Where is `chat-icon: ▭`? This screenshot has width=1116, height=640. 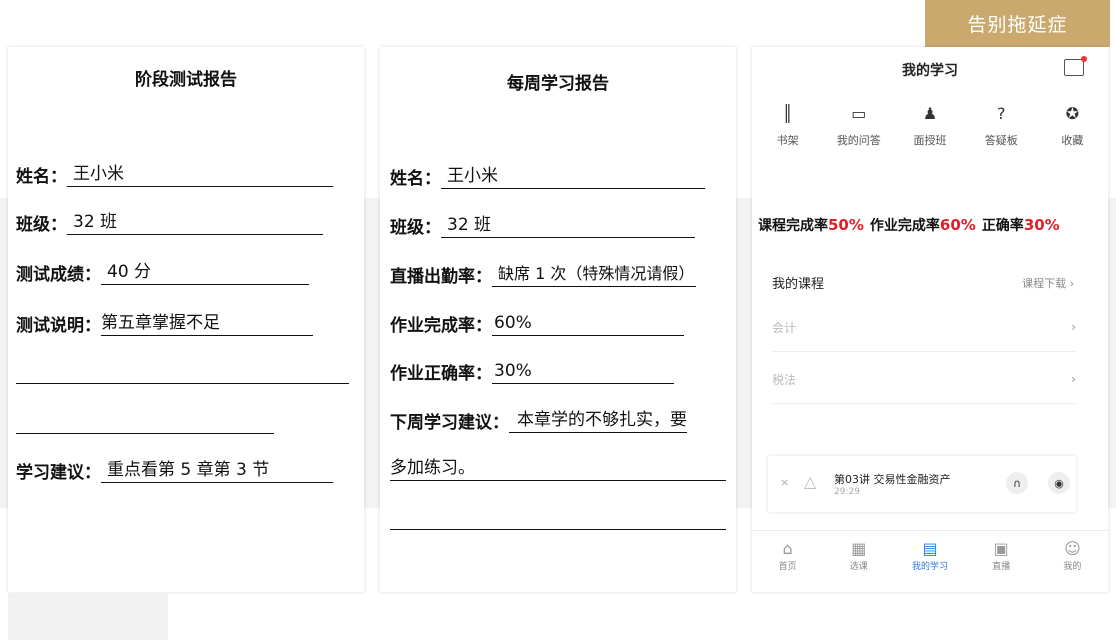
chat-icon: ▭ is located at coordinates (859, 113).